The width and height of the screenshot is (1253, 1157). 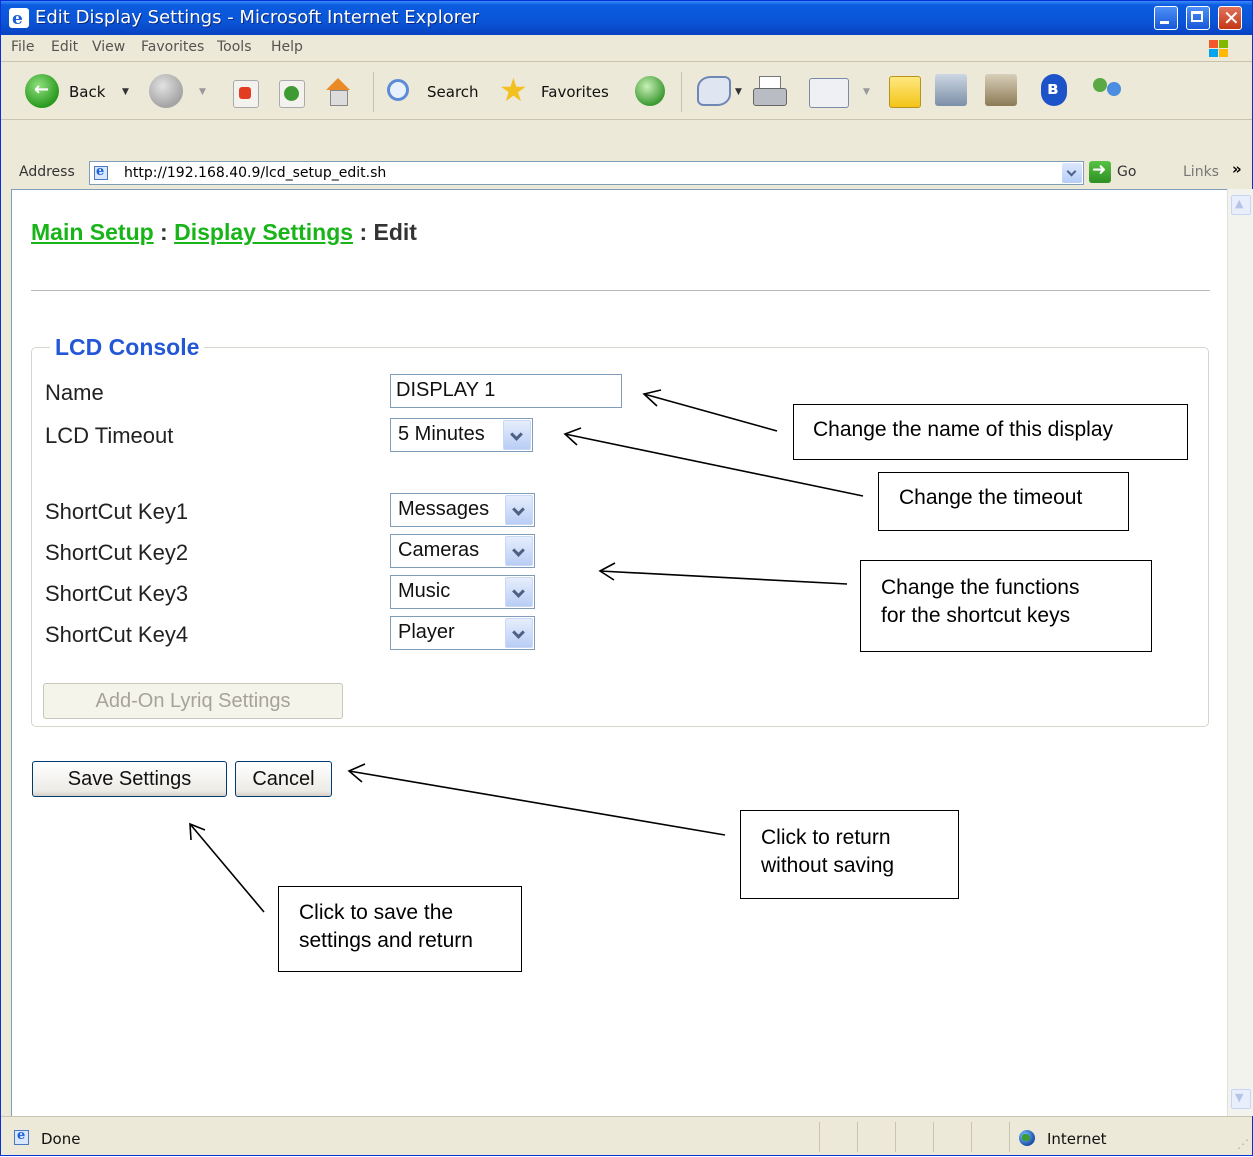 I want to click on address-input: e http://192.168.40.9/lcd_setup_edit.sh, so click(x=586, y=173).